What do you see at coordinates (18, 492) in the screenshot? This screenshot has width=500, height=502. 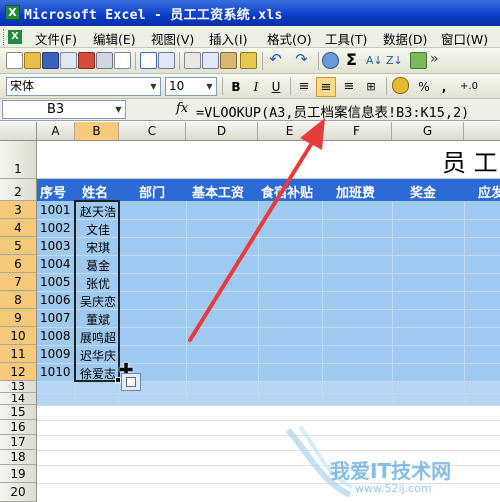 I see `row-header-20: 20` at bounding box center [18, 492].